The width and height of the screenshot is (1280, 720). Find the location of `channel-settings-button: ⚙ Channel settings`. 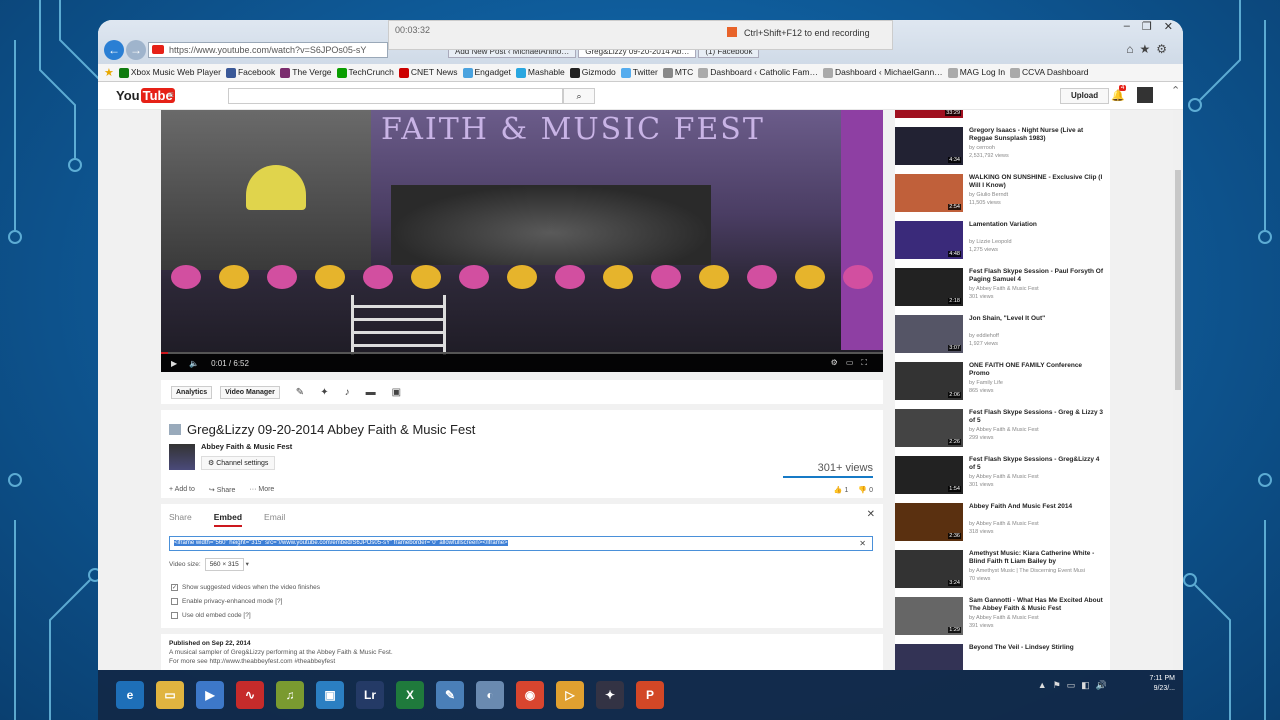

channel-settings-button: ⚙ Channel settings is located at coordinates (238, 463).